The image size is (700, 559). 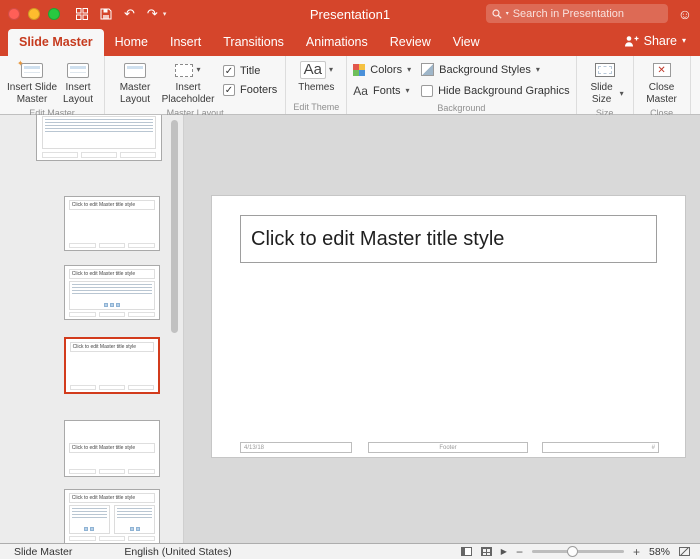 I want to click on minimize-window-button, so click(x=34, y=13).